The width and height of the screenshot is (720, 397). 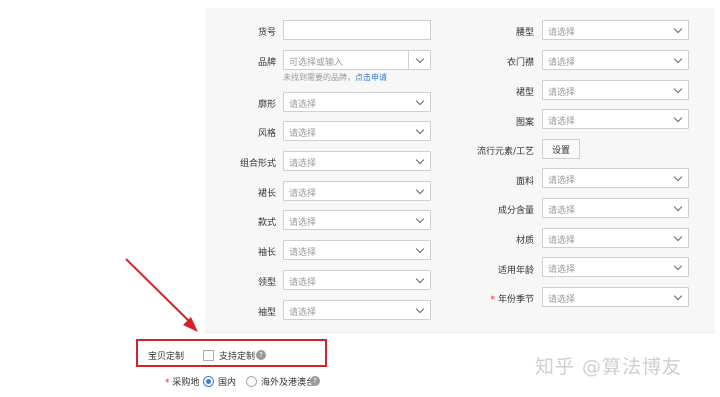 What do you see at coordinates (609, 367) in the screenshot?
I see `watermark: 知乎 @算法博友` at bounding box center [609, 367].